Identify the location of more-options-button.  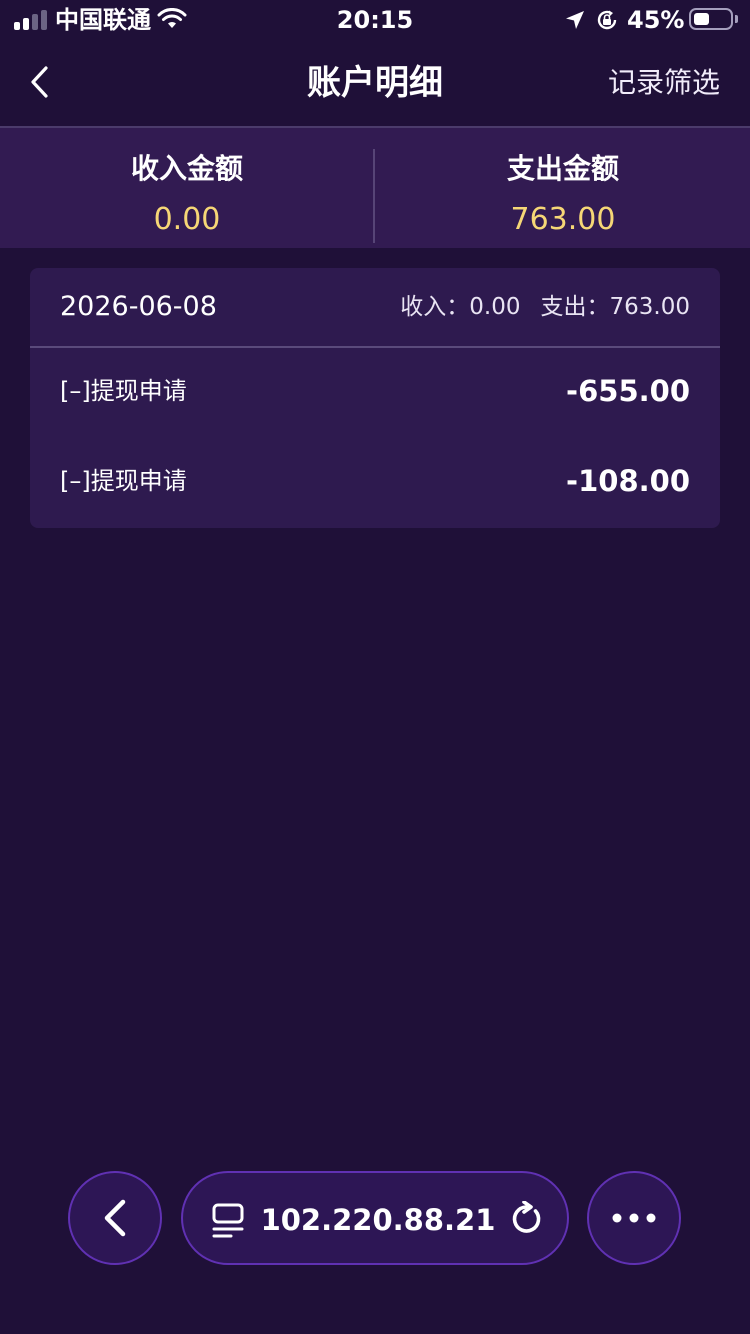
(634, 1218).